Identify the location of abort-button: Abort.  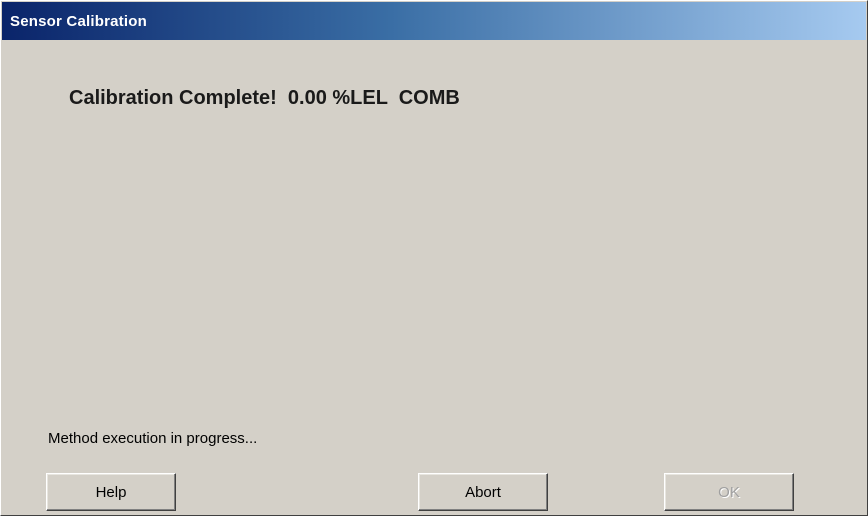
(483, 492).